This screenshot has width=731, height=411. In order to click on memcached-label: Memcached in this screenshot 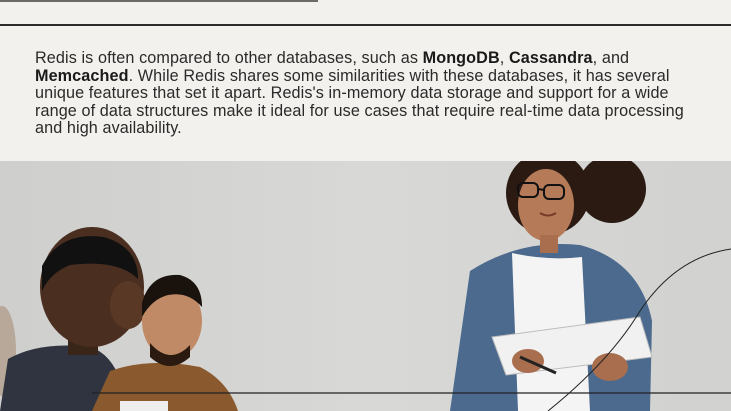, I will do `click(82, 75)`.